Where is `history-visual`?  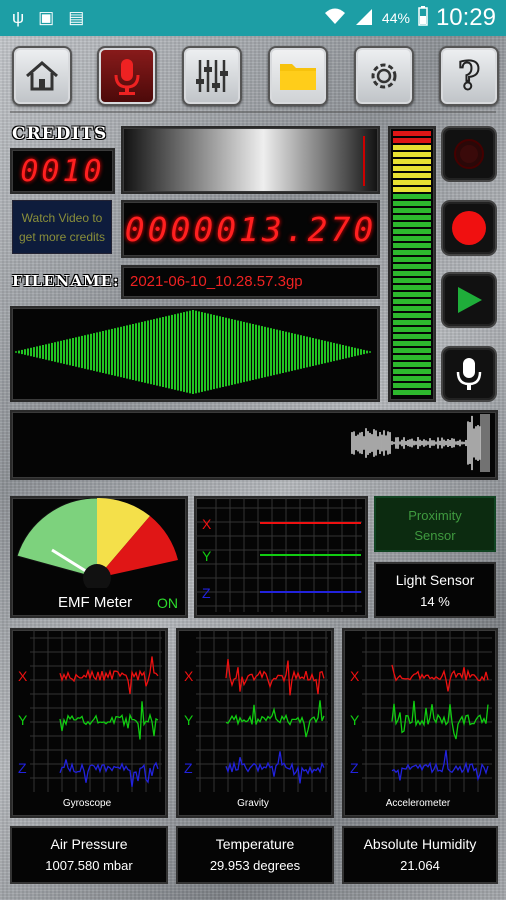
history-visual is located at coordinates (420, 443).